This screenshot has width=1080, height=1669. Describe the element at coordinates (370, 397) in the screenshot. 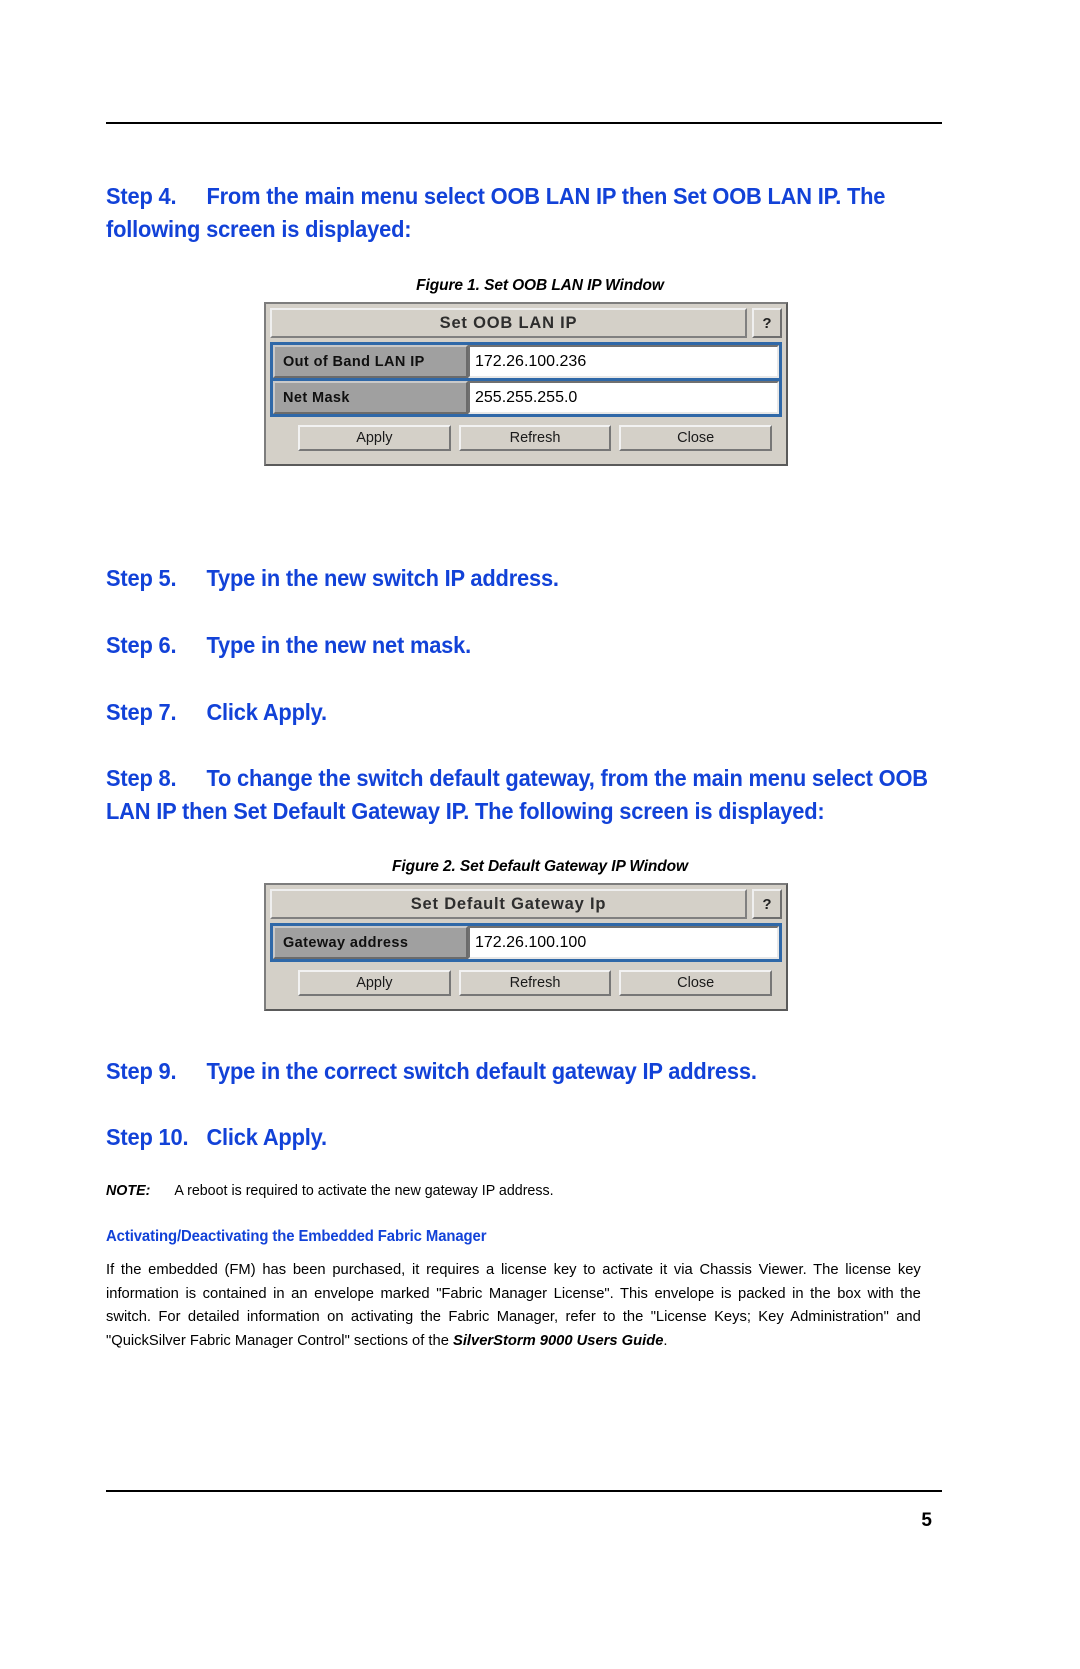

I see `net-mask-label: Net Mask` at that location.